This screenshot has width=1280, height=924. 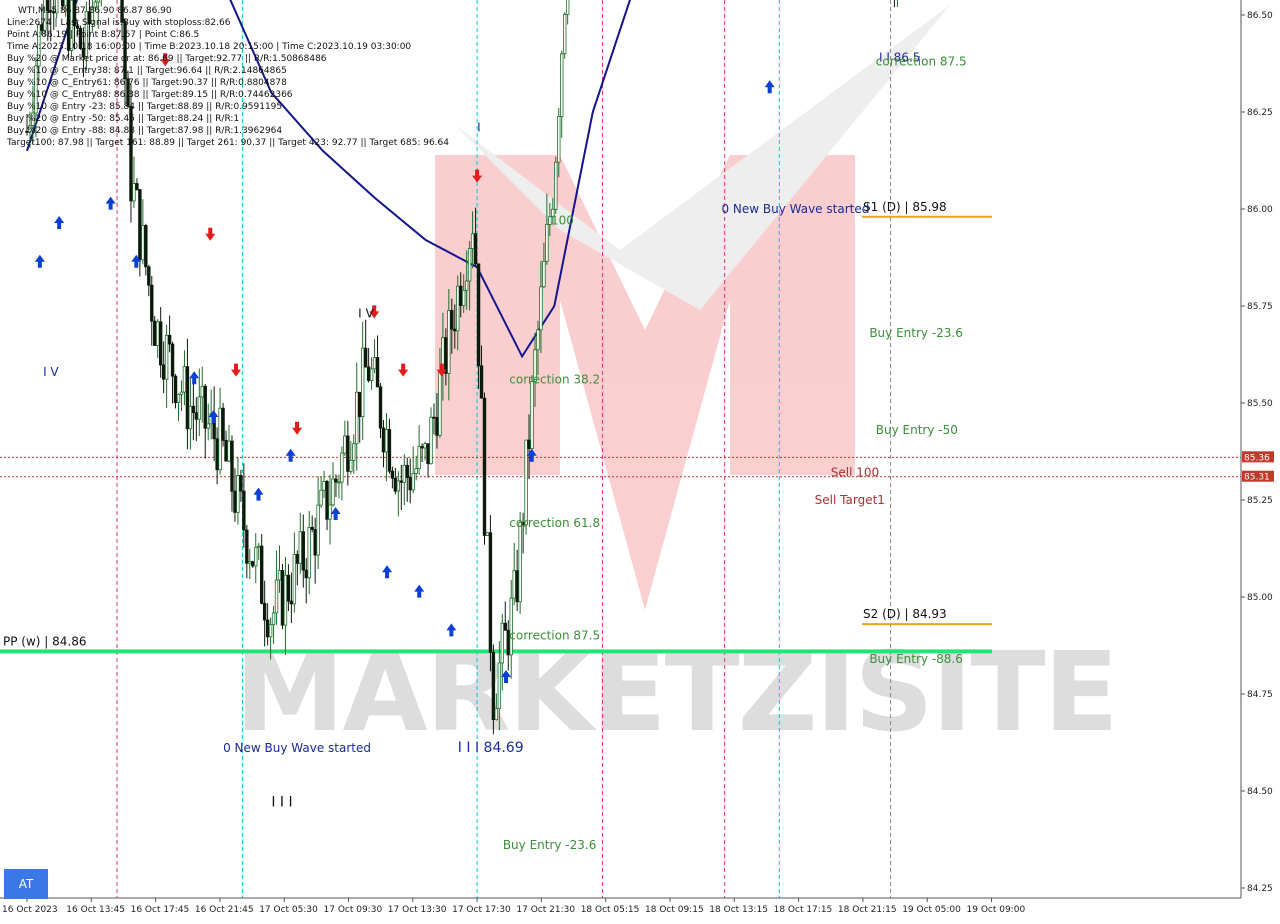 What do you see at coordinates (26, 884) in the screenshot?
I see `at-button: AT` at bounding box center [26, 884].